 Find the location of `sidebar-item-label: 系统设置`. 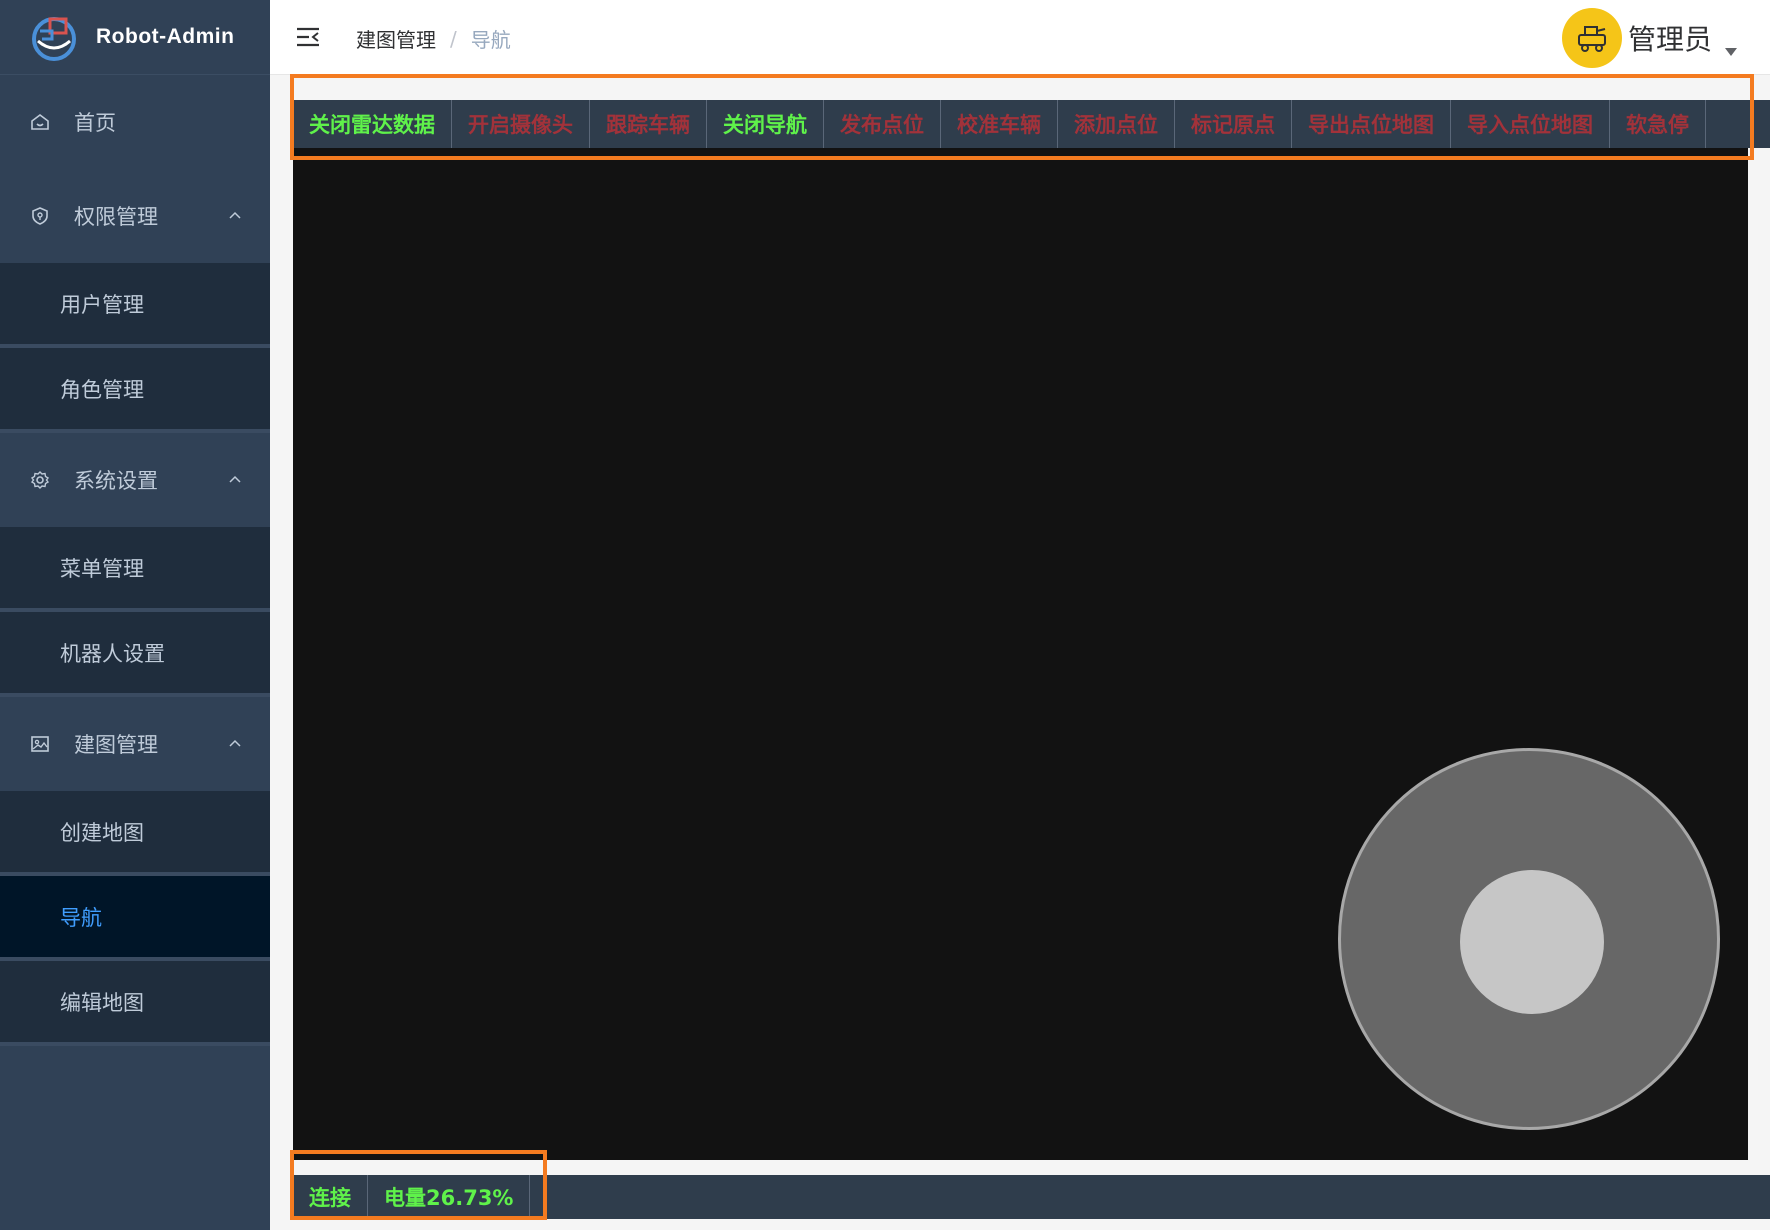

sidebar-item-label: 系统设置 is located at coordinates (116, 481).